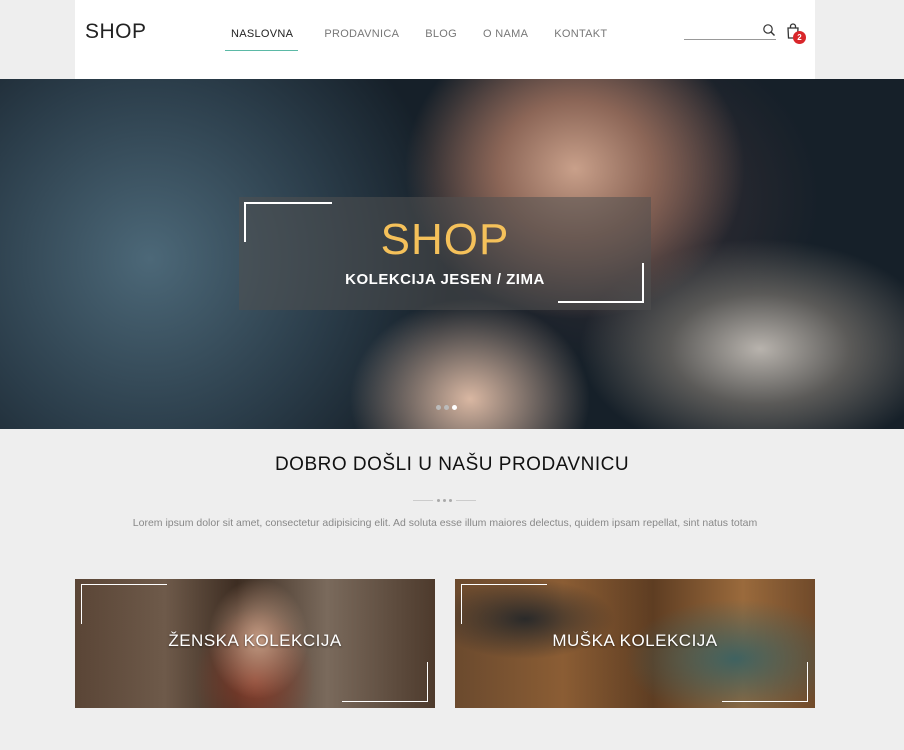 The image size is (904, 750). Describe the element at coordinates (116, 32) in the screenshot. I see `logo: SHOP` at that location.